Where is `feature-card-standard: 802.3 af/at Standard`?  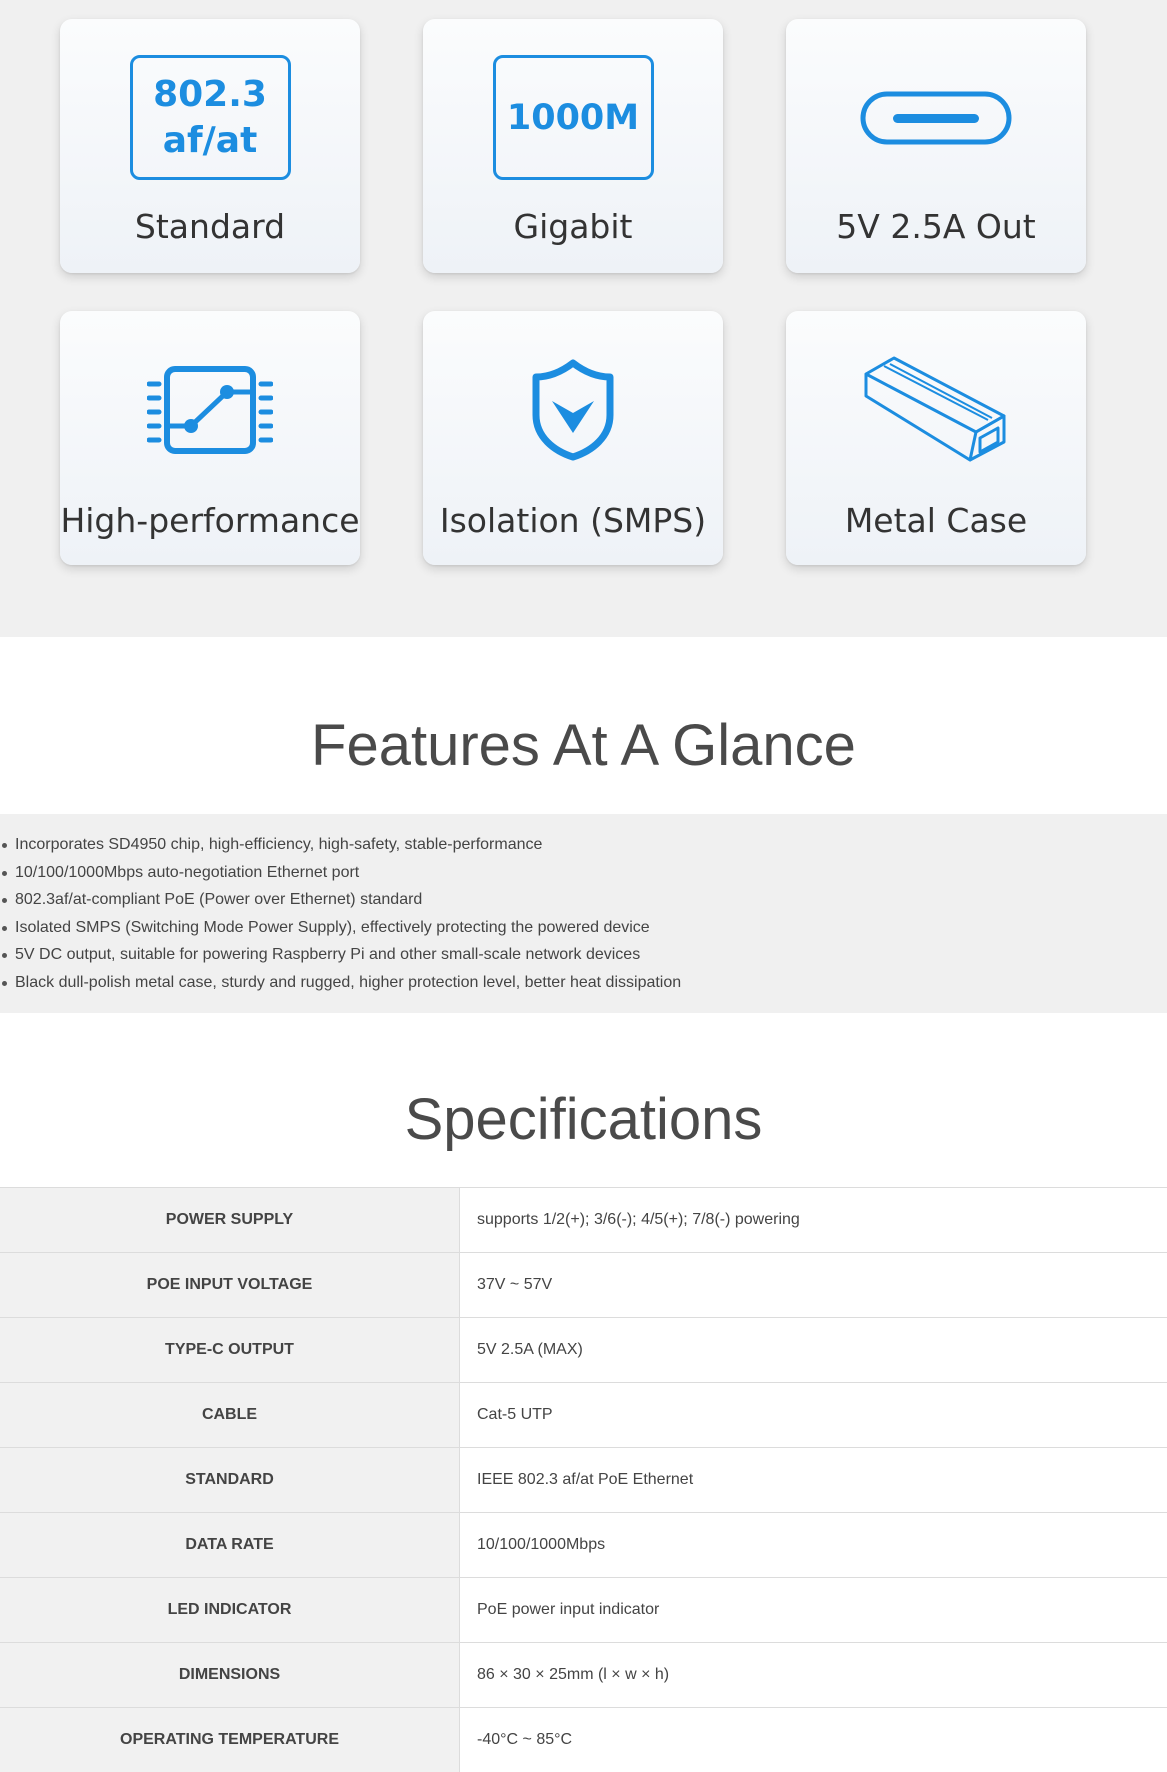
feature-card-standard: 802.3 af/at Standard is located at coordinates (210, 146).